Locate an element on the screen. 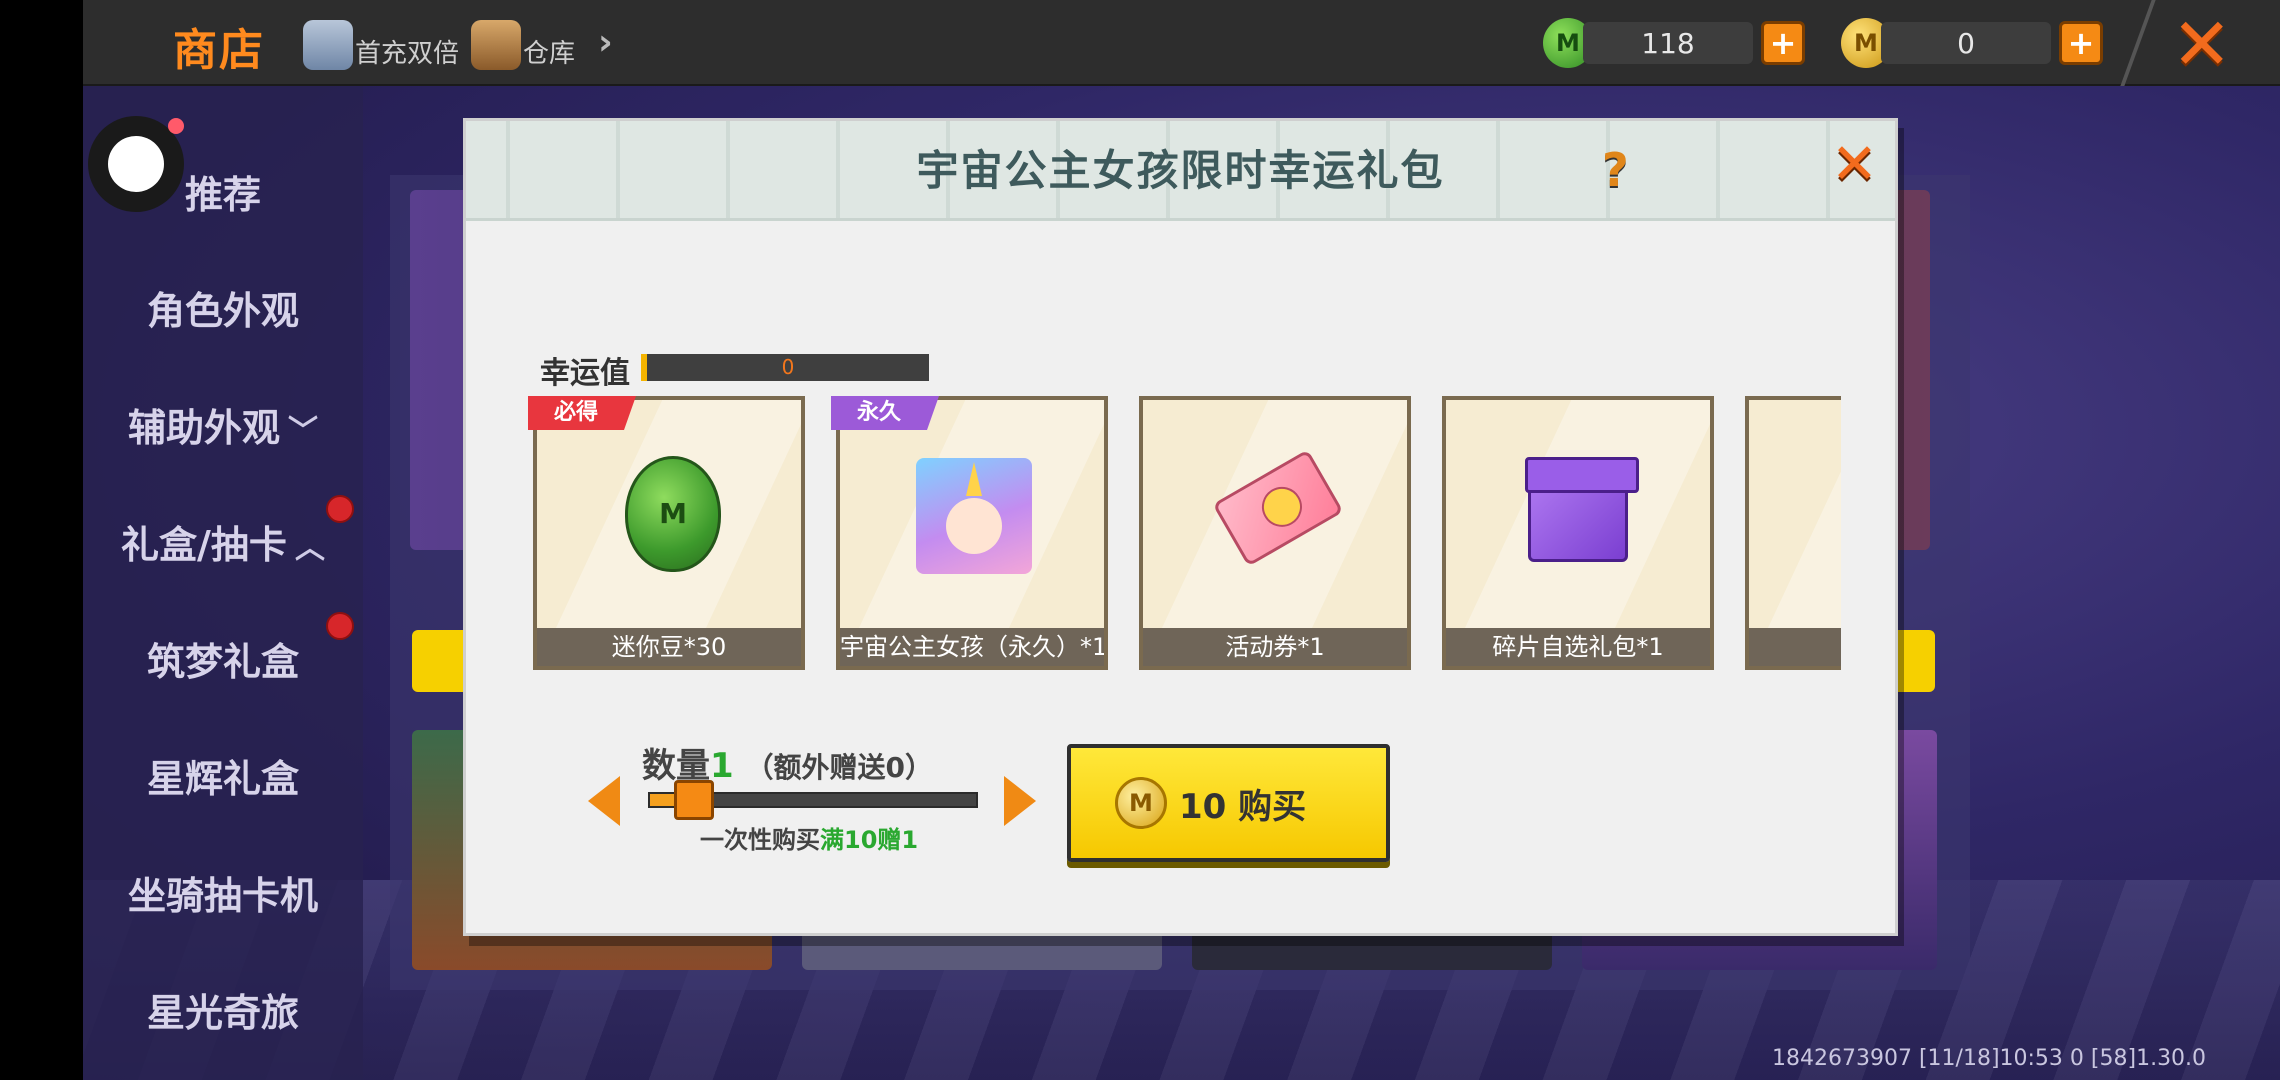 This screenshot has height=1080, width=2280. luck-value: 0 is located at coordinates (788, 367).